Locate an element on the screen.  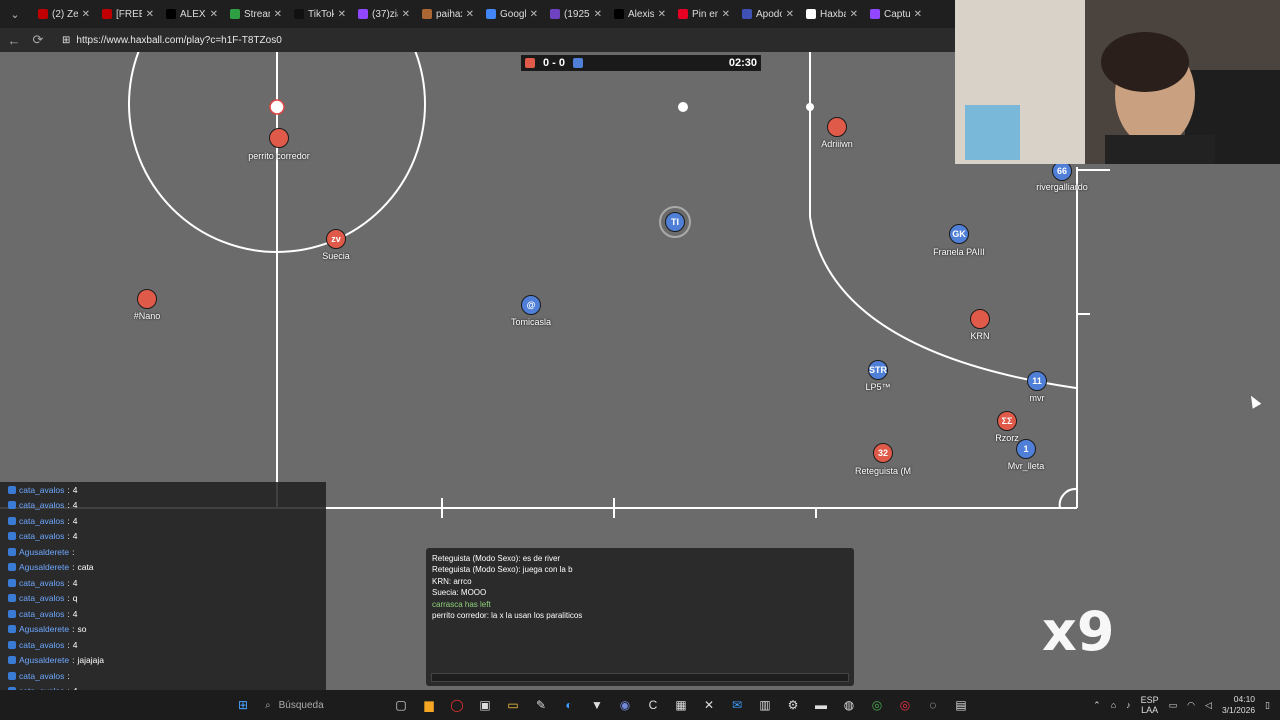
browser-tab: (19253) ✕ is located at coordinates (576, 14).